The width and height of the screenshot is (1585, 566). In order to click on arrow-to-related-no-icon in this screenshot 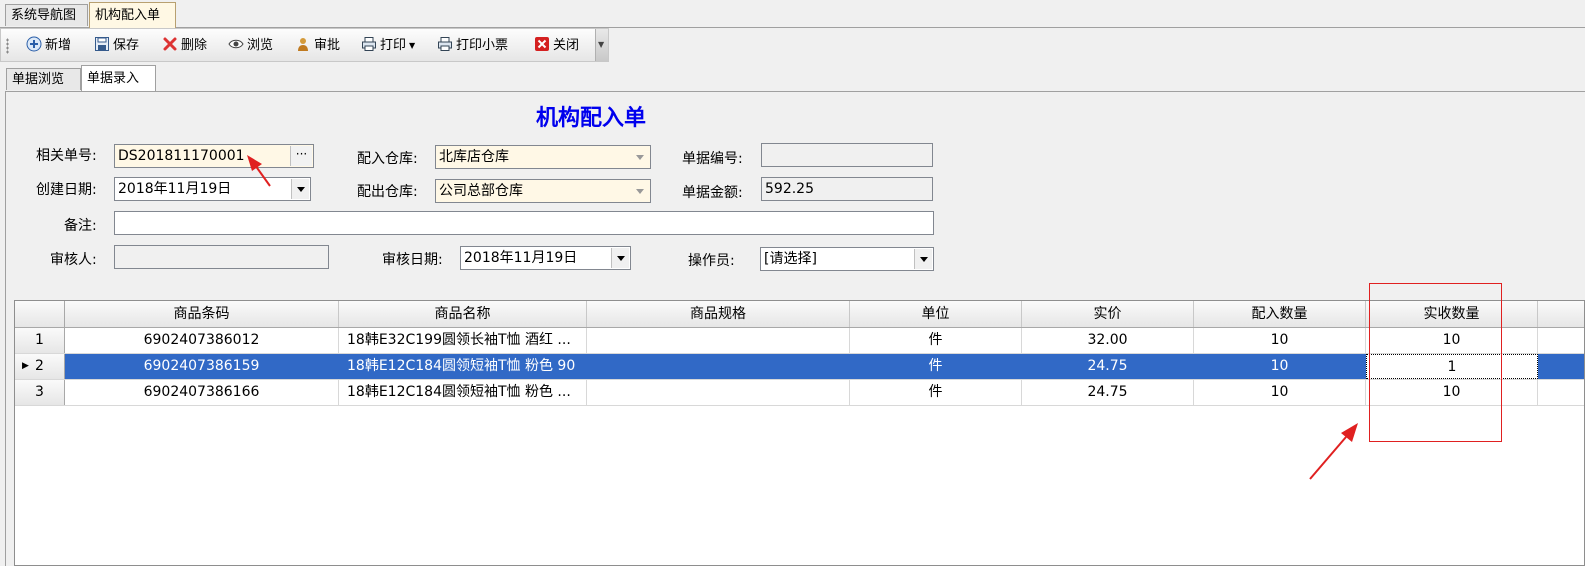, I will do `click(259, 171)`.